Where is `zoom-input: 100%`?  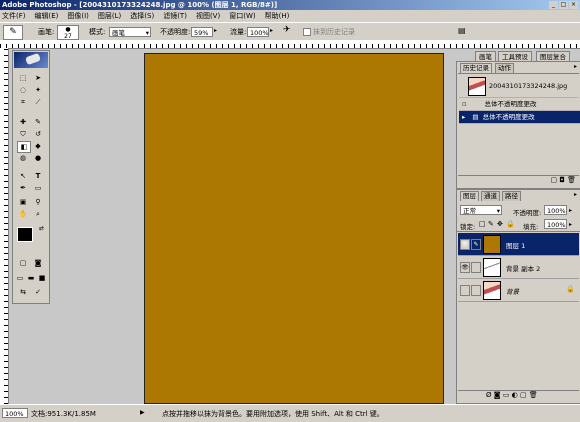 zoom-input: 100% is located at coordinates (15, 413).